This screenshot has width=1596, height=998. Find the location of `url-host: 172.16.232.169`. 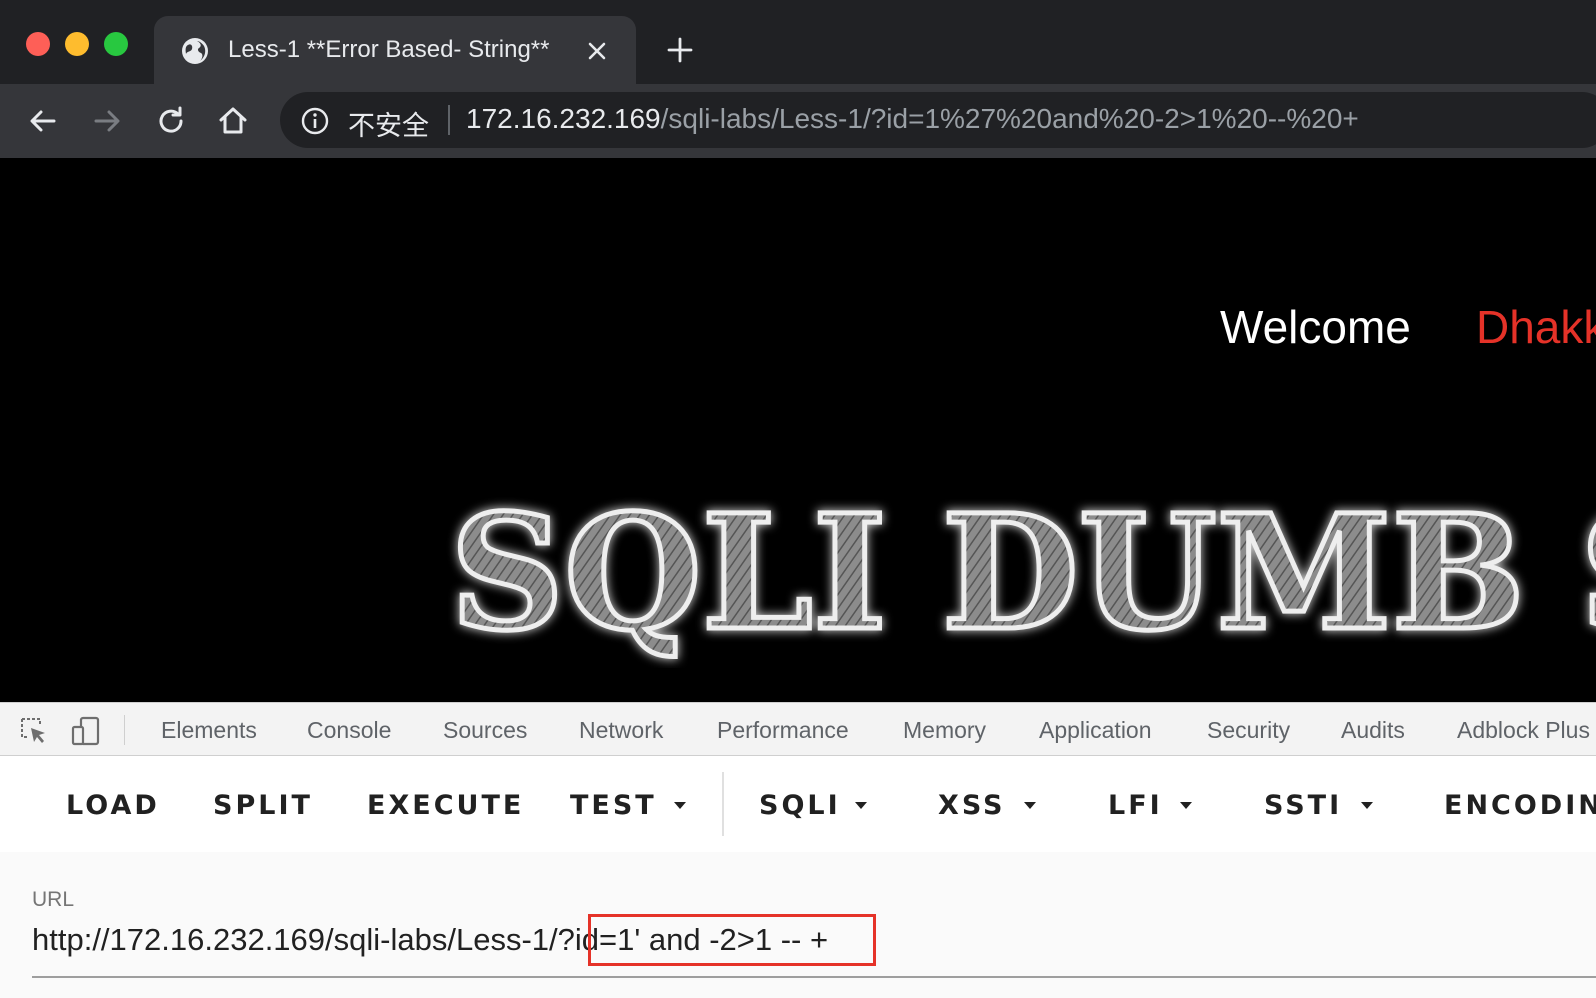

url-host: 172.16.232.169 is located at coordinates (563, 118).